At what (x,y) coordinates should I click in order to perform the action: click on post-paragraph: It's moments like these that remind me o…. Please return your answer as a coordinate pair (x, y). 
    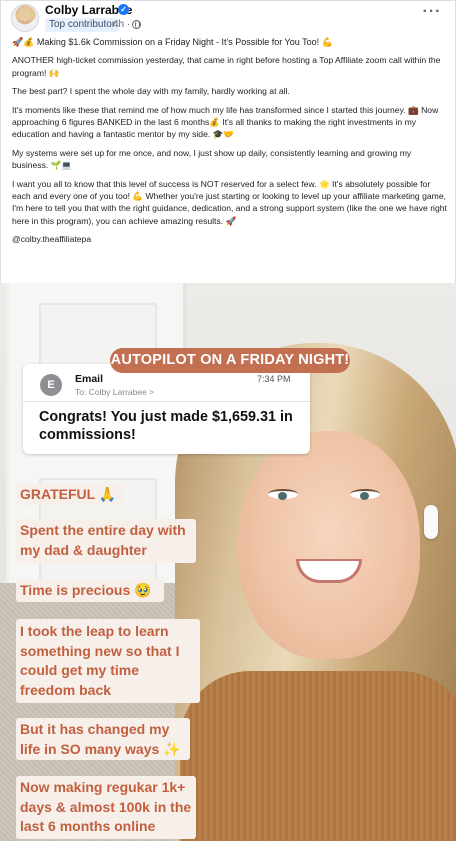
    Looking at the image, I should click on (225, 122).